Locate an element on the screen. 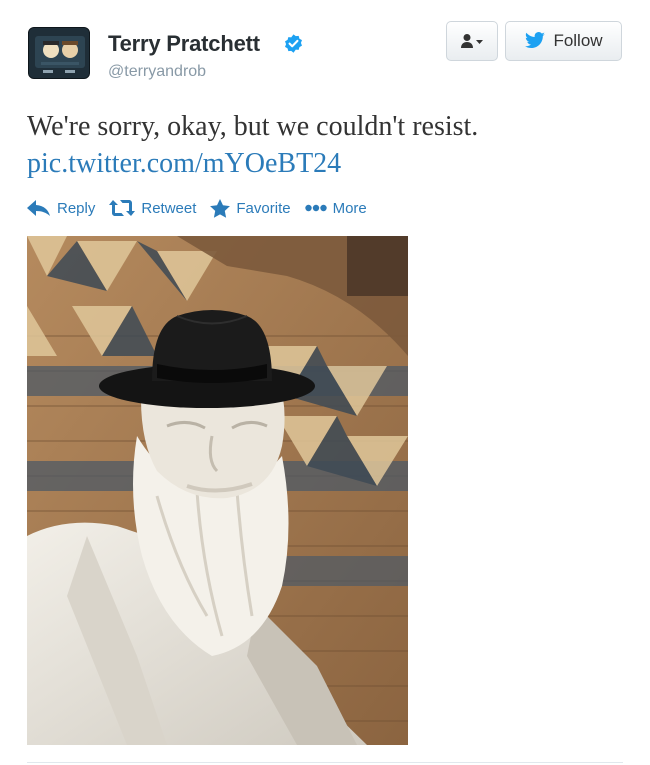 The width and height of the screenshot is (650, 765). divider is located at coordinates (325, 762).